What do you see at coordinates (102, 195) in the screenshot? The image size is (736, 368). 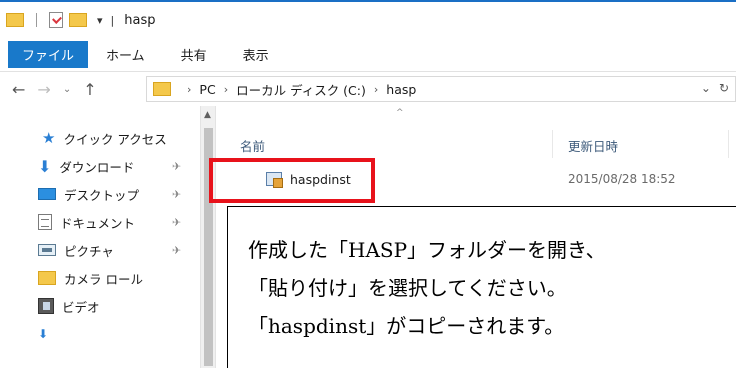 I see `sidebar-item-label: デスクトップ` at bounding box center [102, 195].